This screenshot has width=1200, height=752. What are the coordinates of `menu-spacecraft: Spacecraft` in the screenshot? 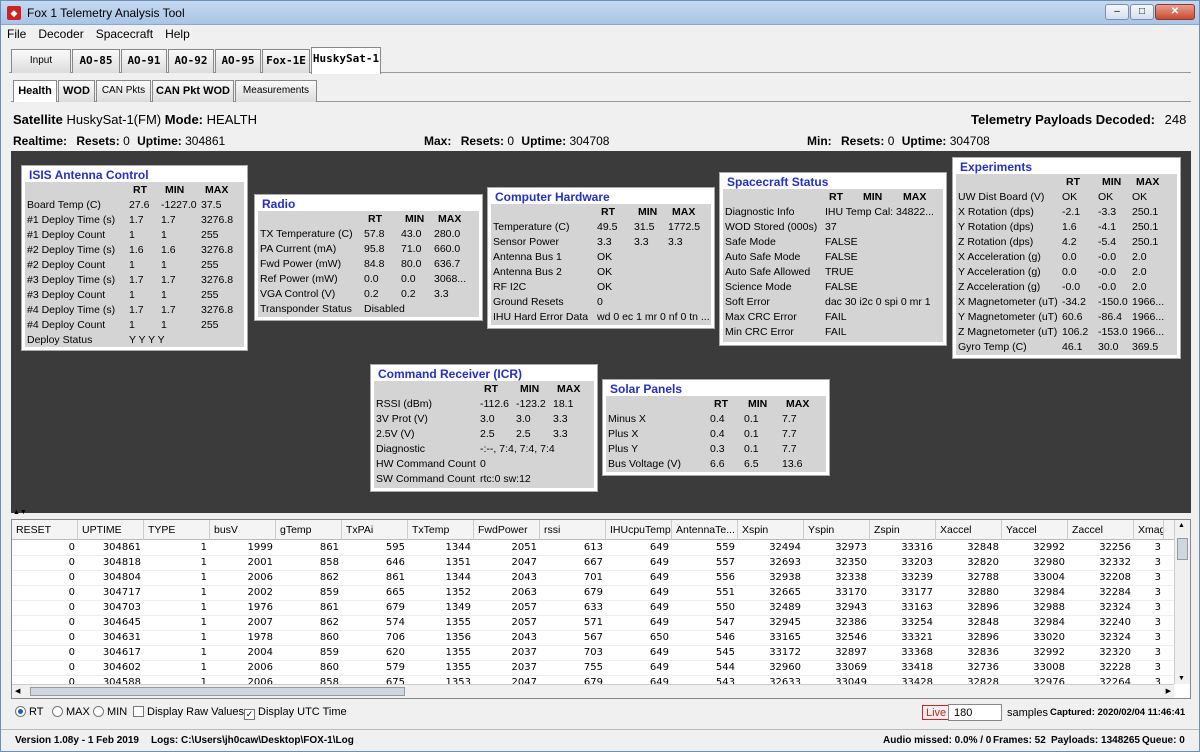 It's located at (124, 33).